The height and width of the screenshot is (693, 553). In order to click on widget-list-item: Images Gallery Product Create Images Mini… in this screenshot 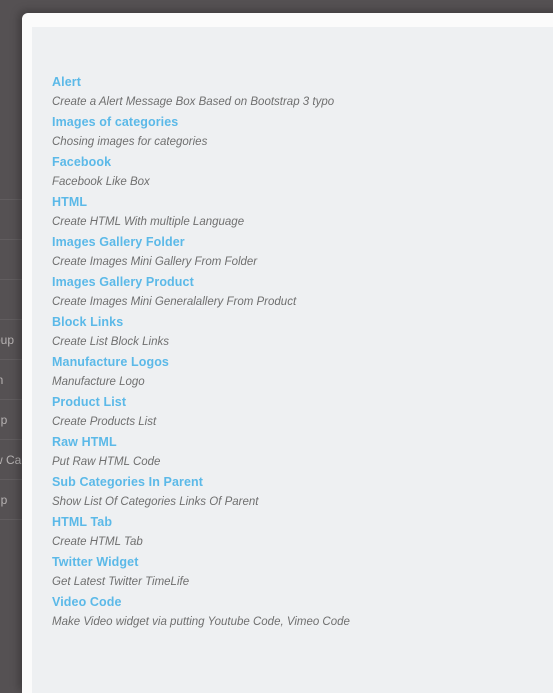, I will do `click(302, 292)`.